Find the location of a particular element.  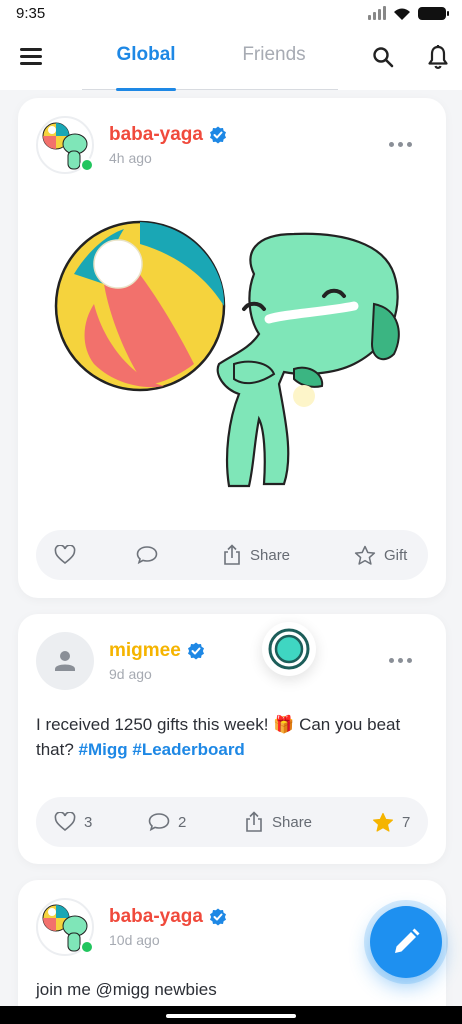

post-timestamp: 9d ago is located at coordinates (130, 674).